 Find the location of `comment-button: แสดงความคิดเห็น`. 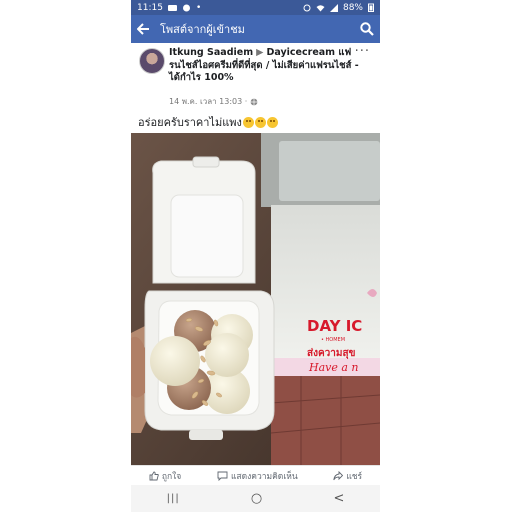

comment-button: แสดงความคิดเห็น is located at coordinates (257, 476).